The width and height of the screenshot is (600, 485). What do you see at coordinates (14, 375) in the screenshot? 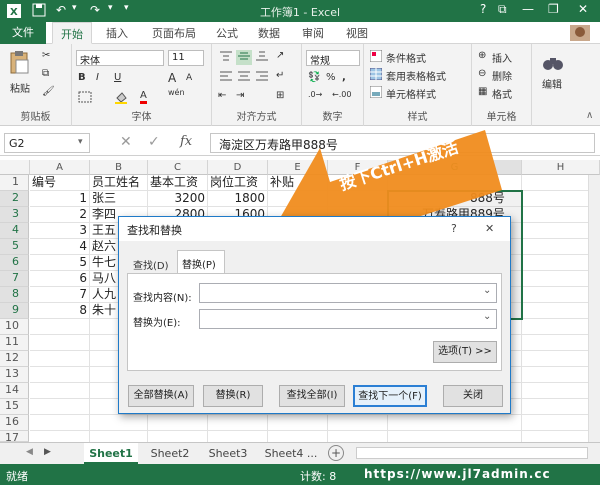
I see `row-header: 13` at bounding box center [14, 375].